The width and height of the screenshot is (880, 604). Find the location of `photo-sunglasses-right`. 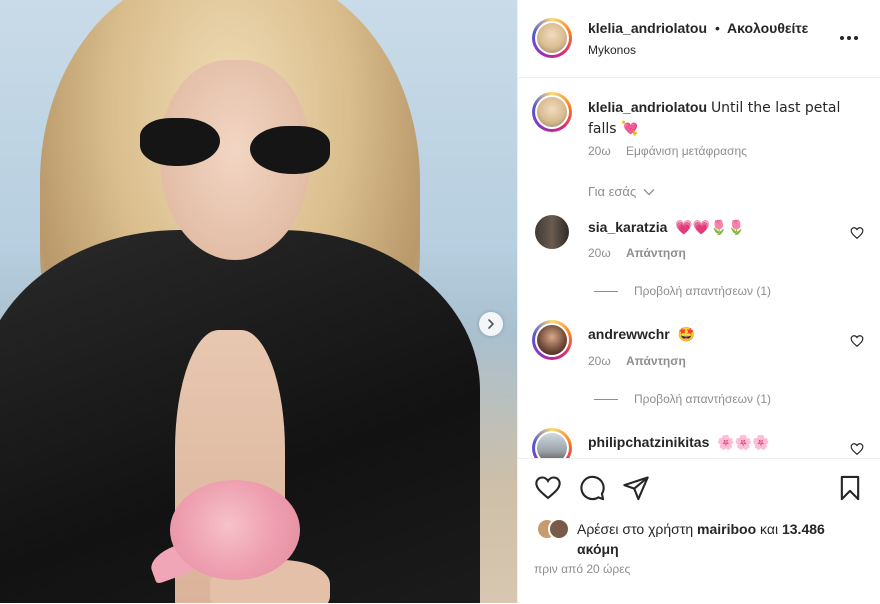

photo-sunglasses-right is located at coordinates (290, 150).